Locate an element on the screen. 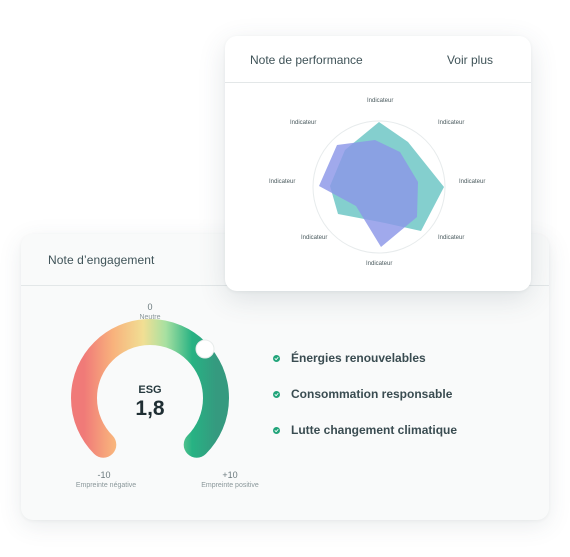  list-item: Énergies renouvelables is located at coordinates (365, 358).